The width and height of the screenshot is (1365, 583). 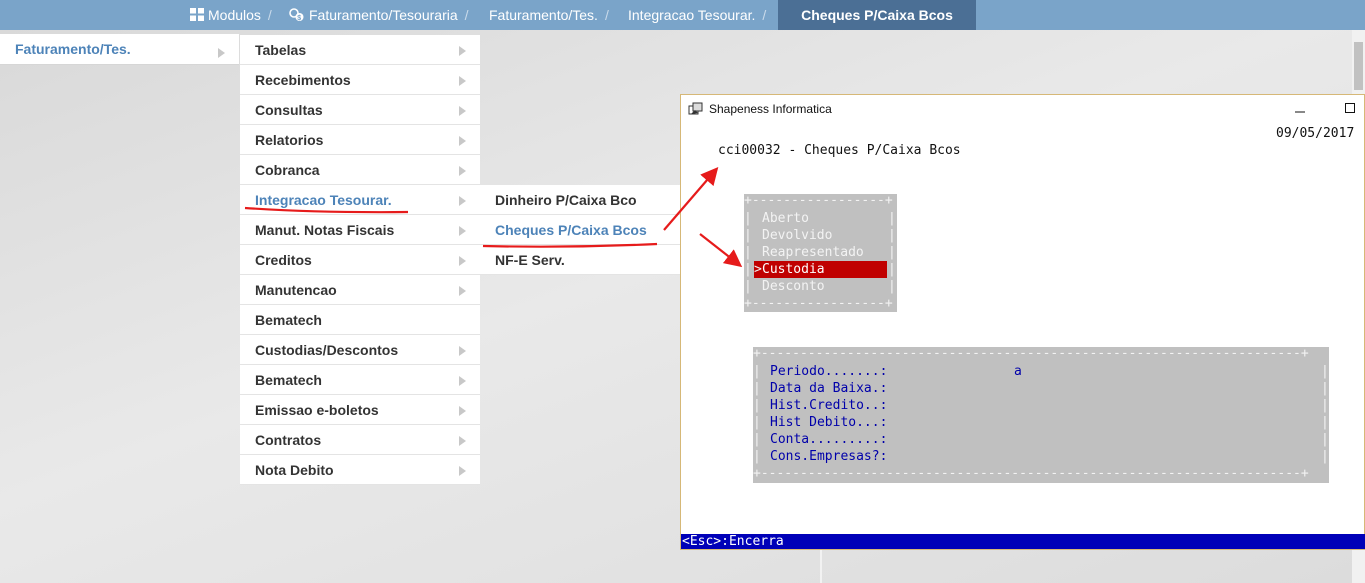 I want to click on coins-icon: $, so click(x=296, y=15).